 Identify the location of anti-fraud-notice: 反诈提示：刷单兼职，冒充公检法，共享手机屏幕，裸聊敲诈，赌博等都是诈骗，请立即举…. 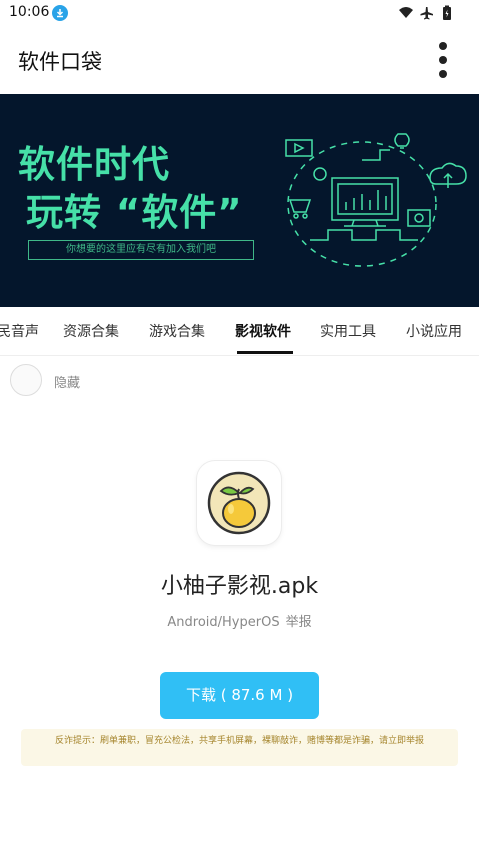
(239, 747).